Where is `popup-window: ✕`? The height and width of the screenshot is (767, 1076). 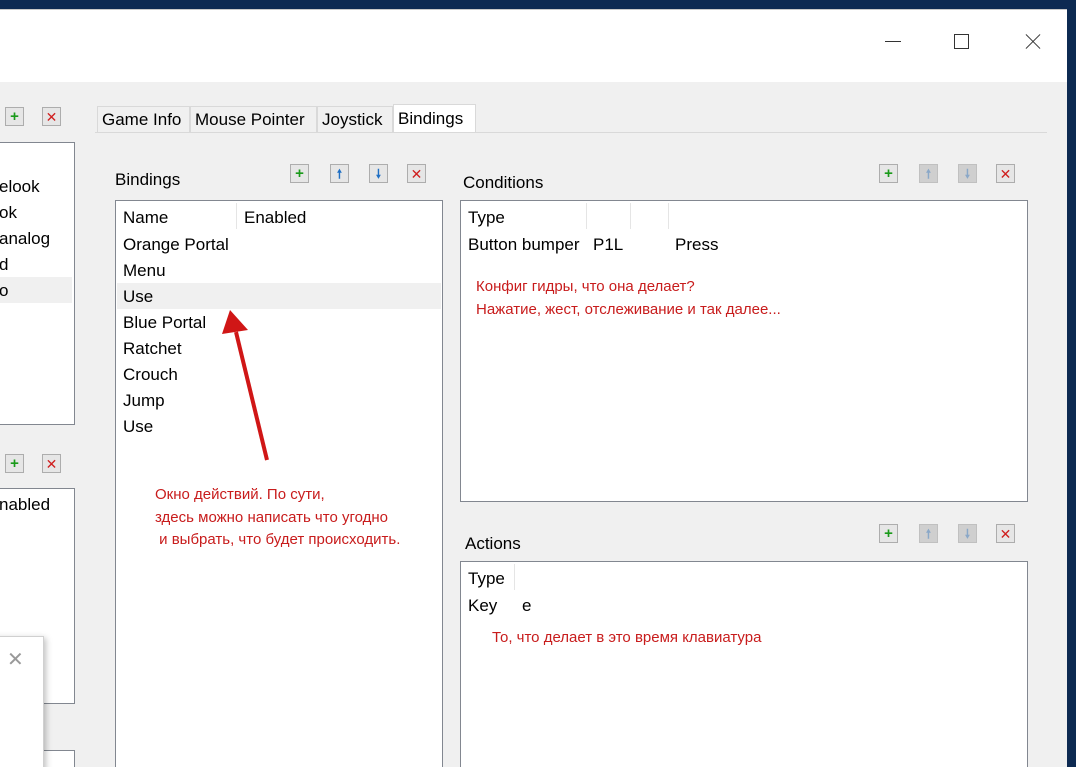 popup-window: ✕ is located at coordinates (22, 701).